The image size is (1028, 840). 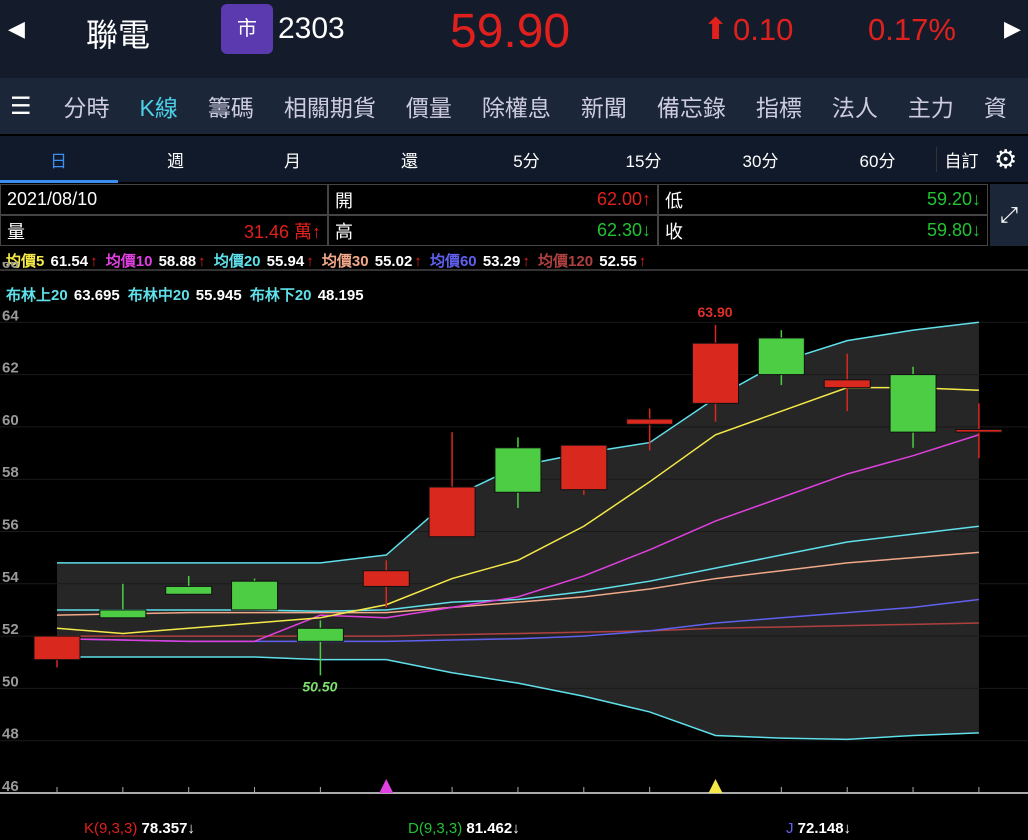 I want to click on y-tick-label: 52, so click(x=10, y=629).